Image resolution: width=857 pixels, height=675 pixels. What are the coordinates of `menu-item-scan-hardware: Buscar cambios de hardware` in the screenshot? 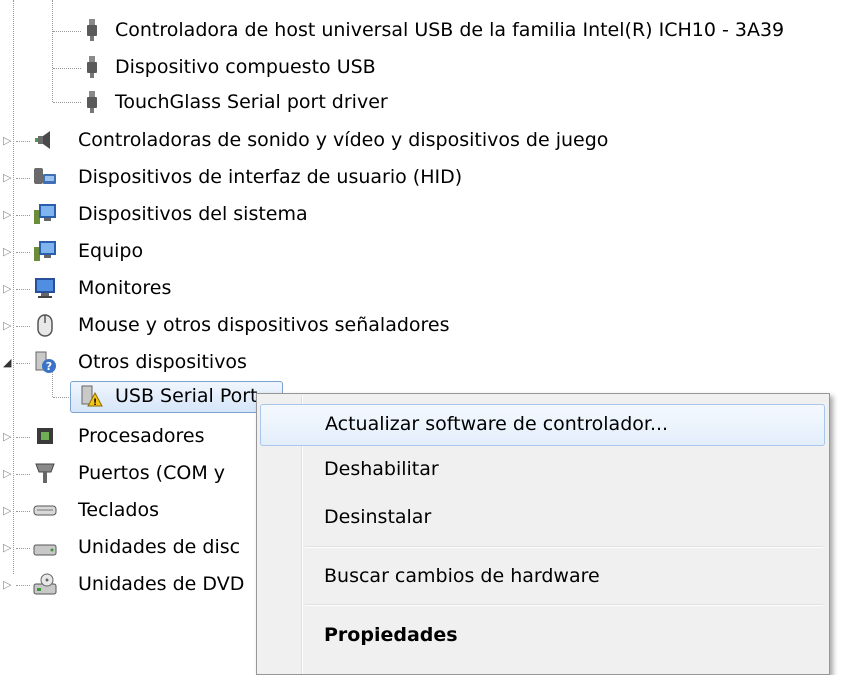 It's located at (542, 577).